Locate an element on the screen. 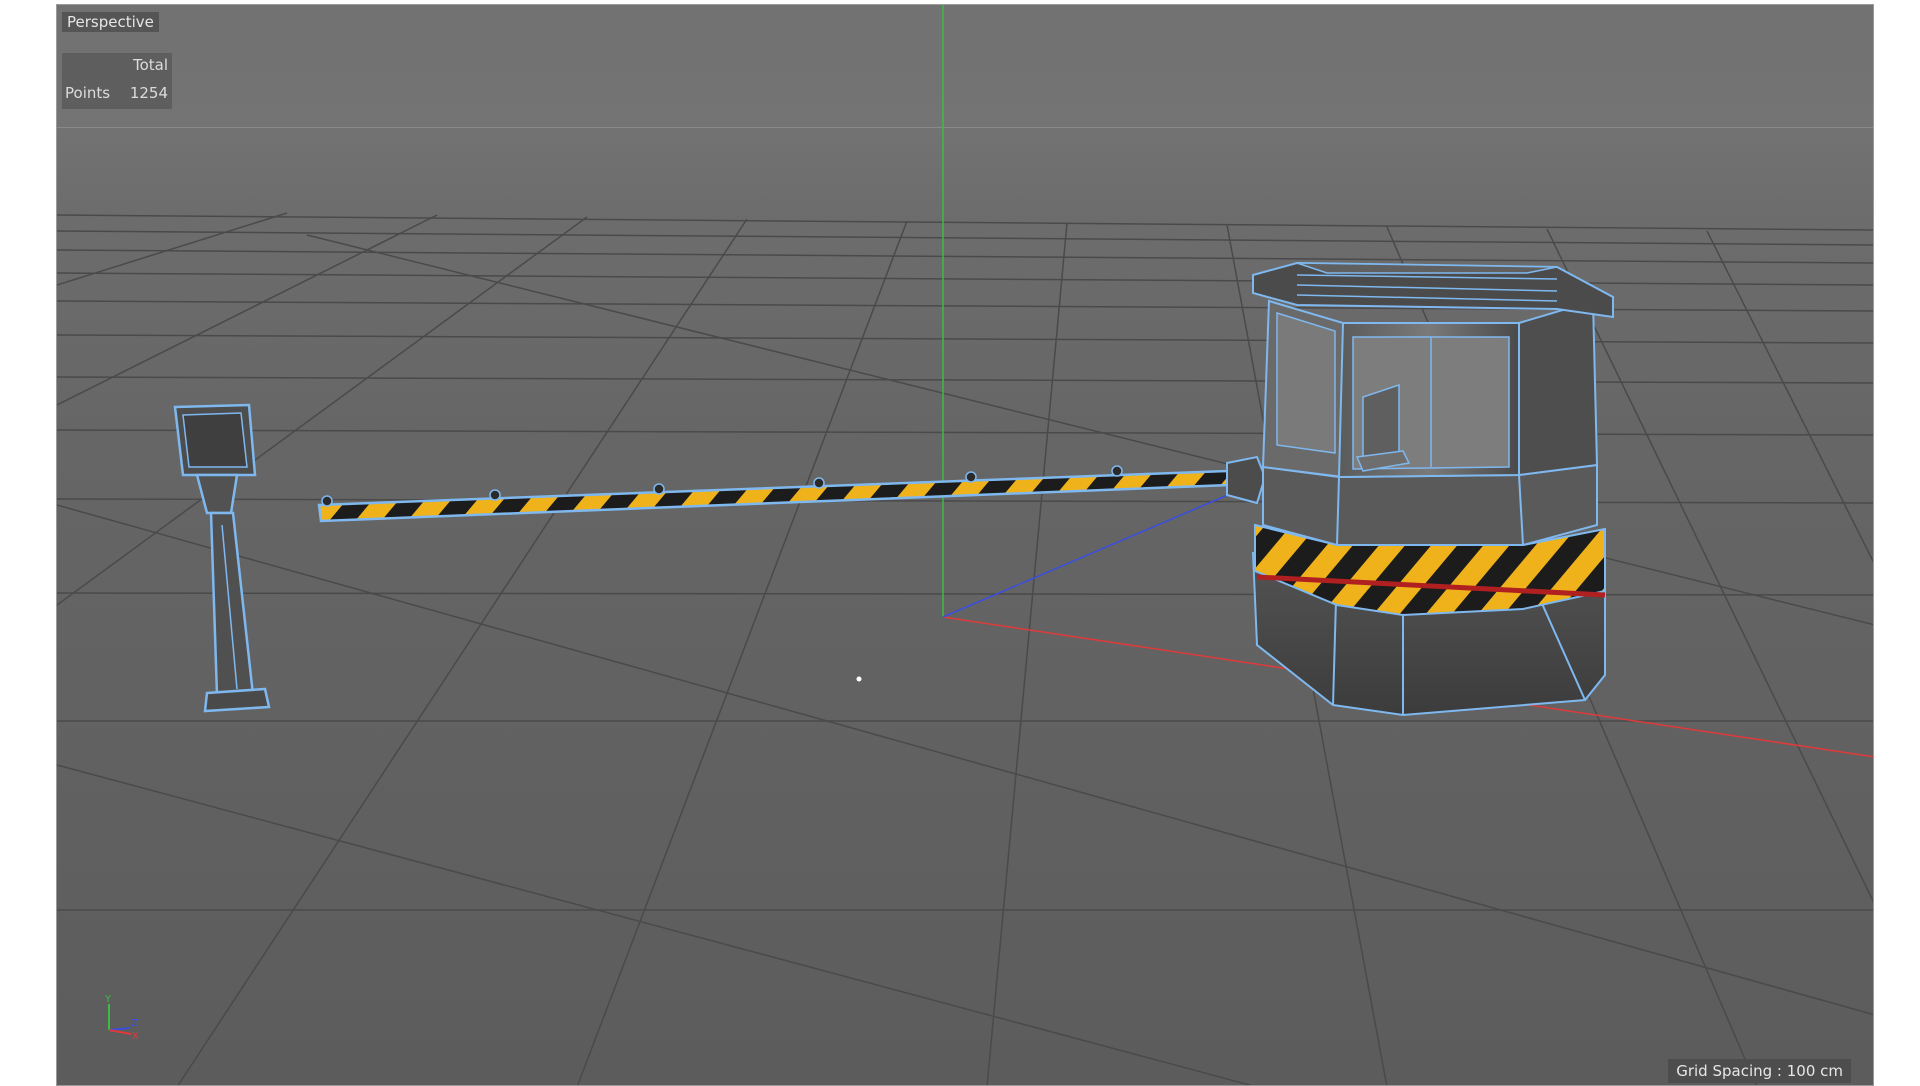 Image resolution: width=1920 pixels, height=1086 pixels. viewport-view-label: Perspective is located at coordinates (110, 22).